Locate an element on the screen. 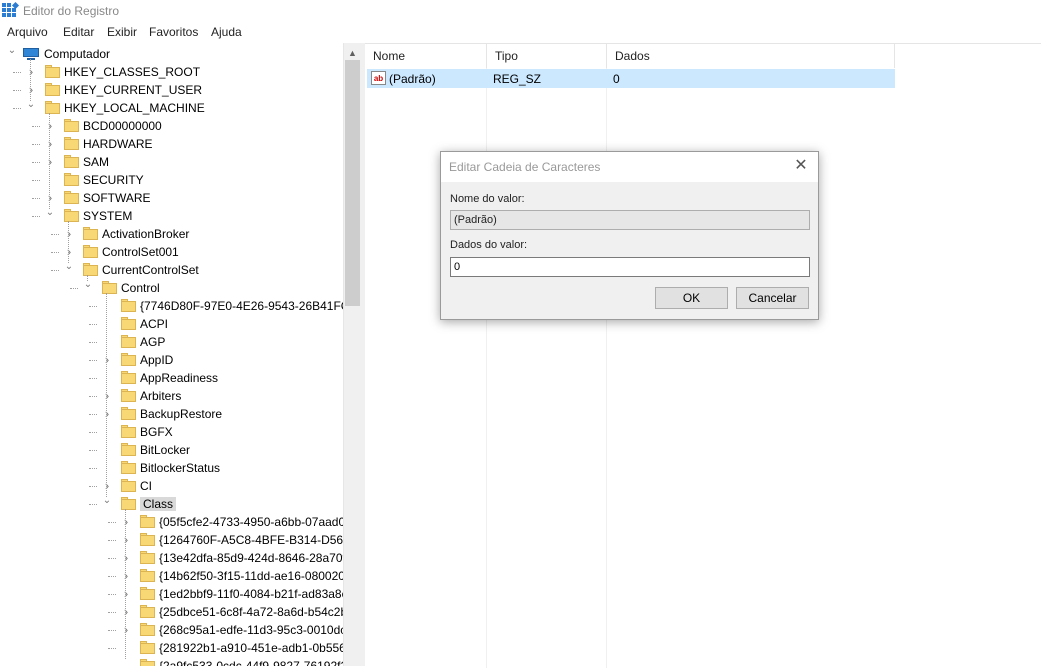 The image size is (1041, 668). tree-node: › HKEY_CLASSES_ROOT is located at coordinates (171, 72).